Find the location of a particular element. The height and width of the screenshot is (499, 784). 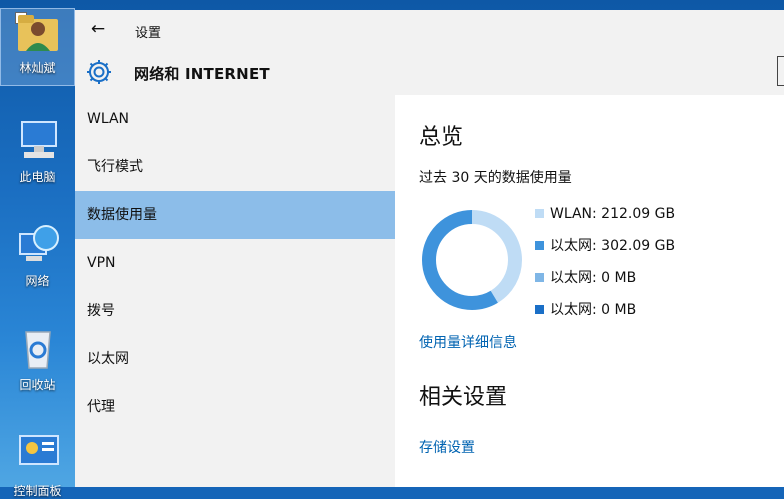

sidebar-item-dial-up: 拨号 is located at coordinates (235, 311).